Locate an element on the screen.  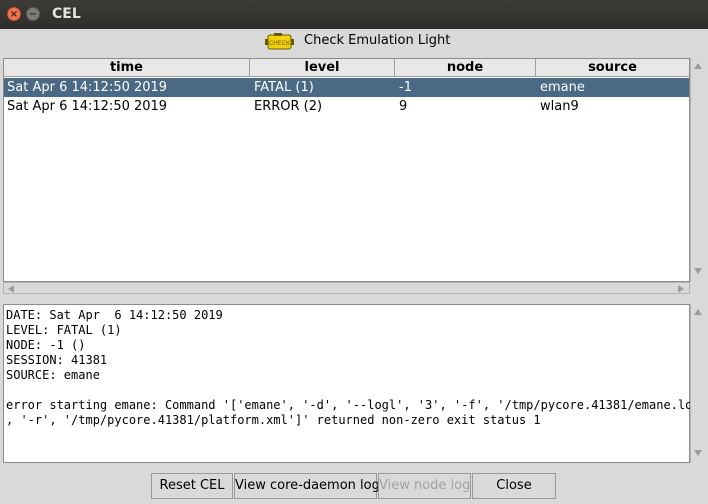
check-engine-icon: CHECK is located at coordinates (279, 41).